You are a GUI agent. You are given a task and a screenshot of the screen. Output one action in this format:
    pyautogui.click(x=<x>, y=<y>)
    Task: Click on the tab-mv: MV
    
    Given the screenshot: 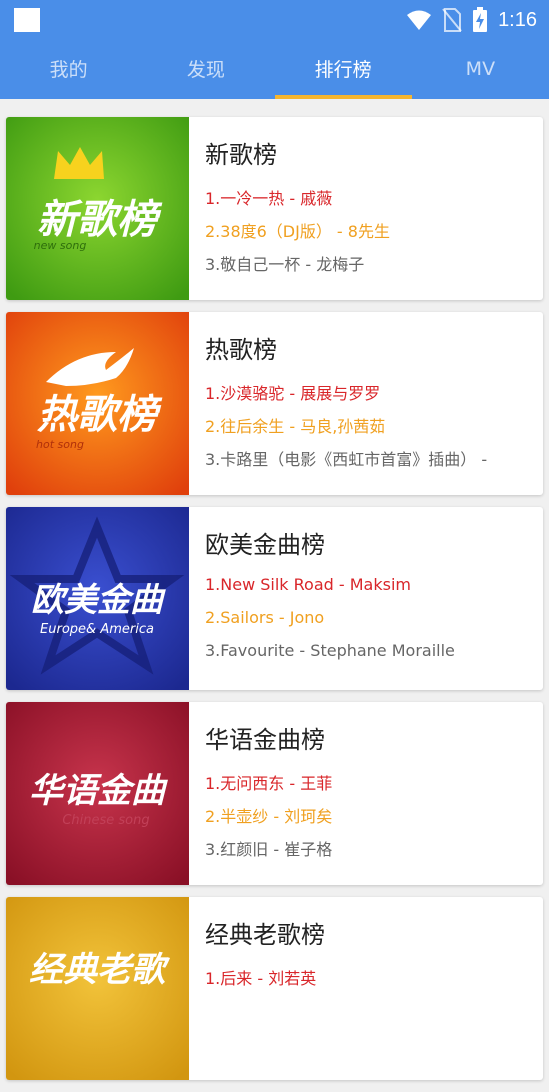 What is the action you would take?
    pyautogui.click(x=480, y=69)
    